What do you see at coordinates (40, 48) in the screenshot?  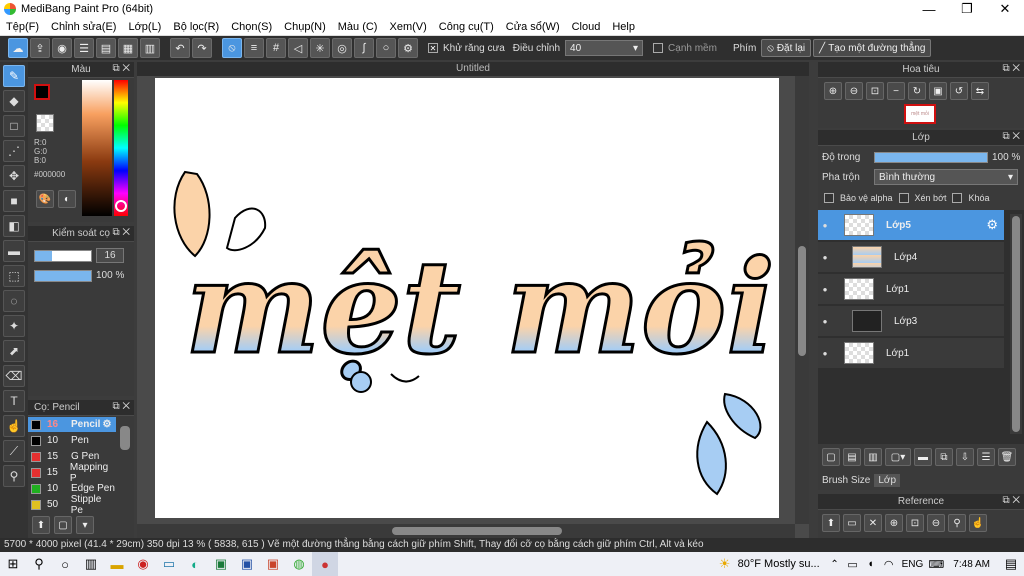 I see `upload-icon: ⇪` at bounding box center [40, 48].